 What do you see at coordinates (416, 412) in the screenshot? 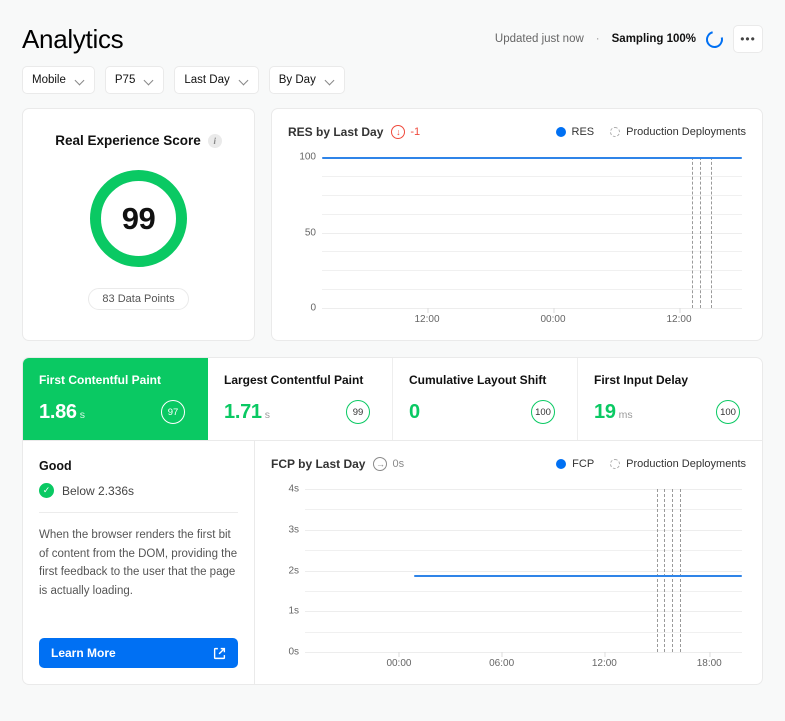
I see `metric-value-wrap: 0` at bounding box center [416, 412].